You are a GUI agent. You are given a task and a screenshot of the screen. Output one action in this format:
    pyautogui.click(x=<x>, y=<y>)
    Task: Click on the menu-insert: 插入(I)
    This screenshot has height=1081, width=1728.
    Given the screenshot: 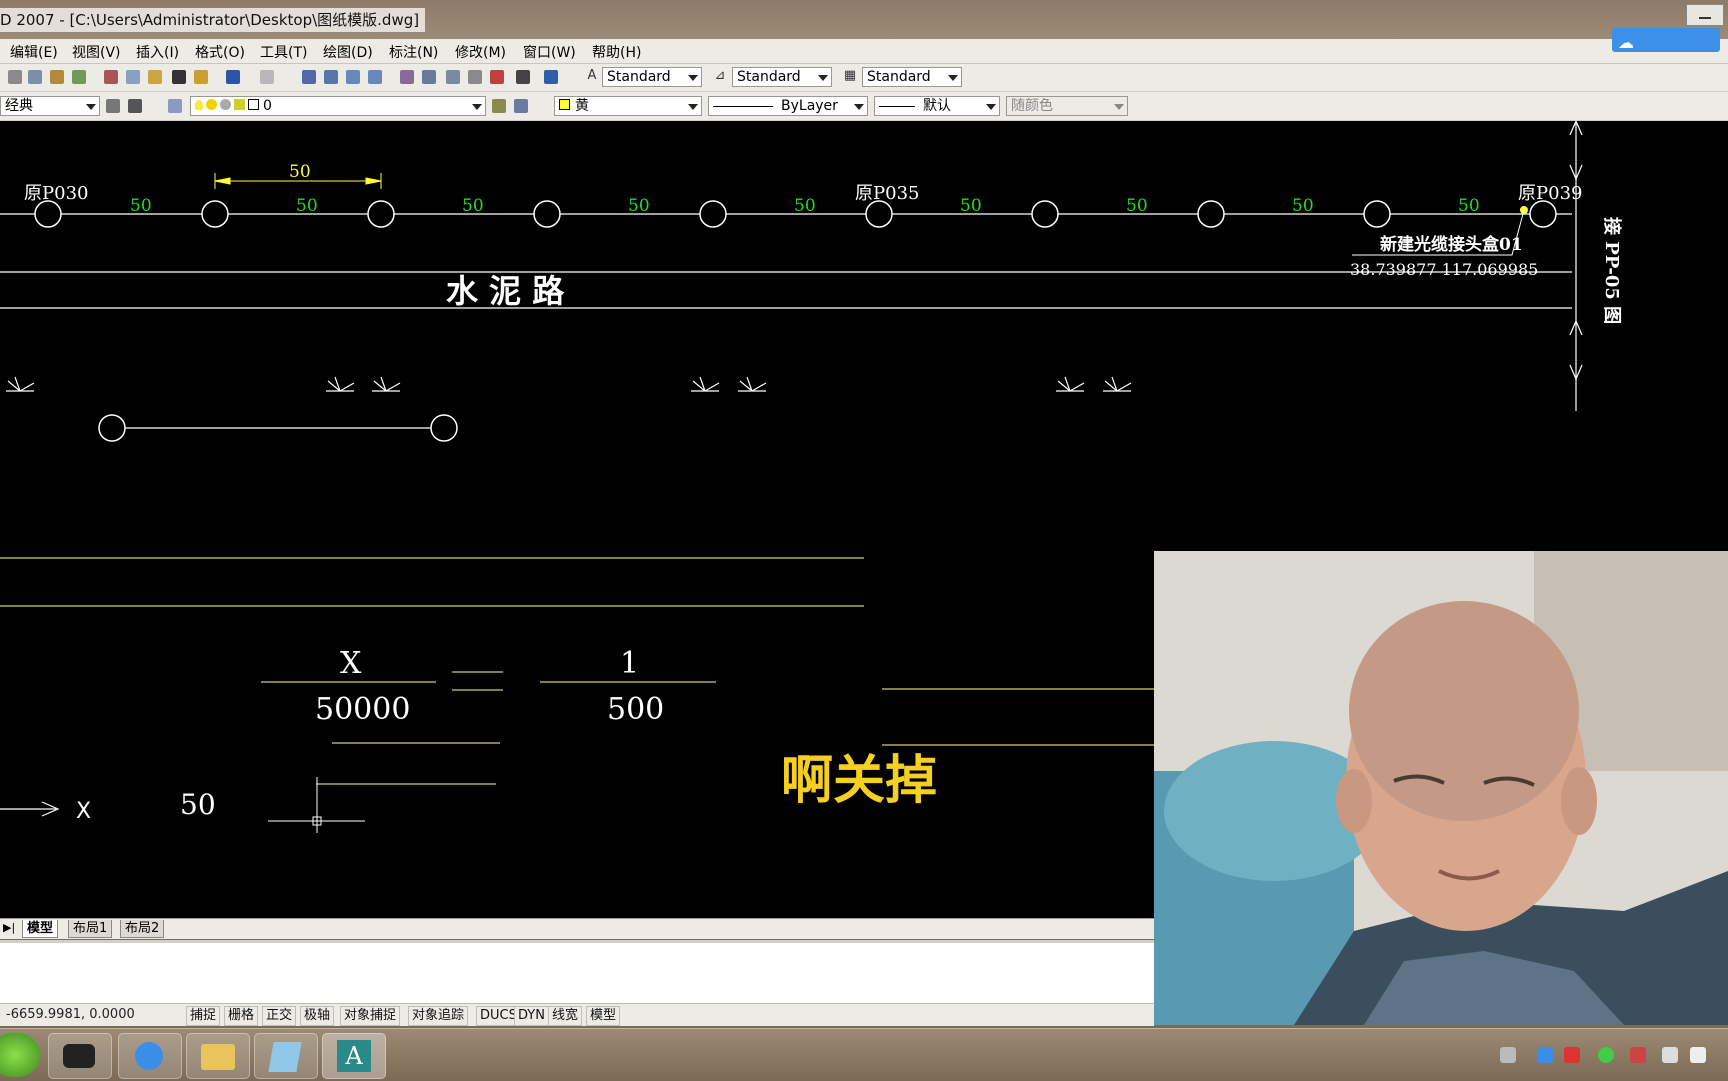 What is the action you would take?
    pyautogui.click(x=157, y=52)
    